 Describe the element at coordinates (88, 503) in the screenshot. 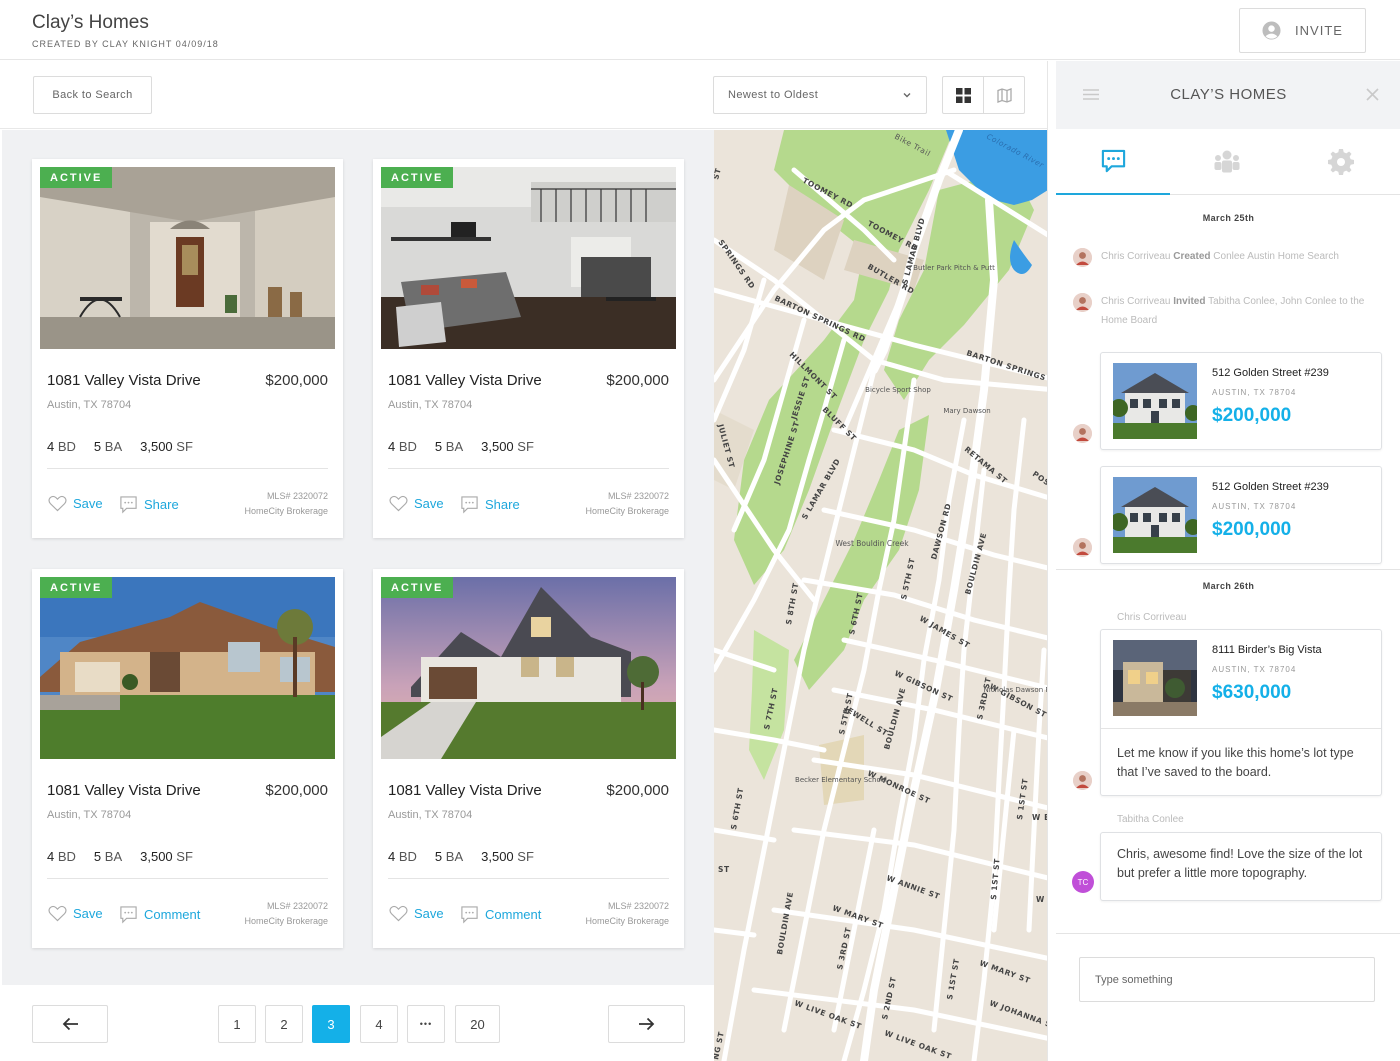

I see `save-label: Save` at that location.